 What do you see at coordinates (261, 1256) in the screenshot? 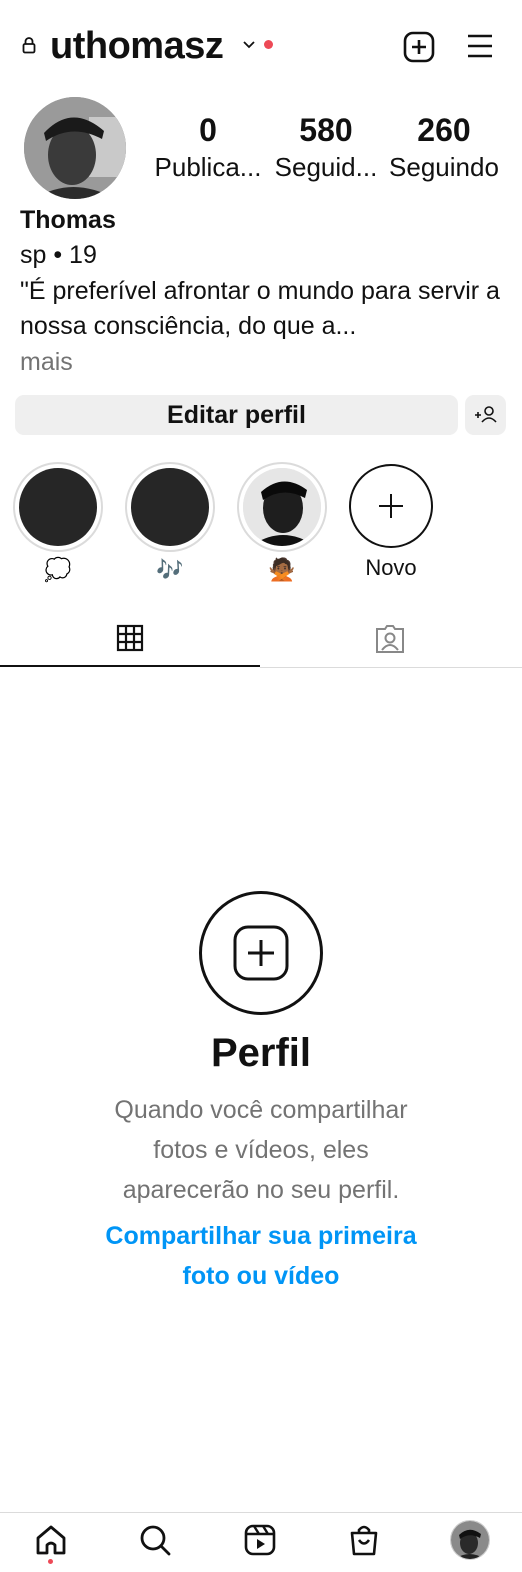
I see `share-first-post-link: Compartilhar sua primeira foto ou vídeo` at bounding box center [261, 1256].